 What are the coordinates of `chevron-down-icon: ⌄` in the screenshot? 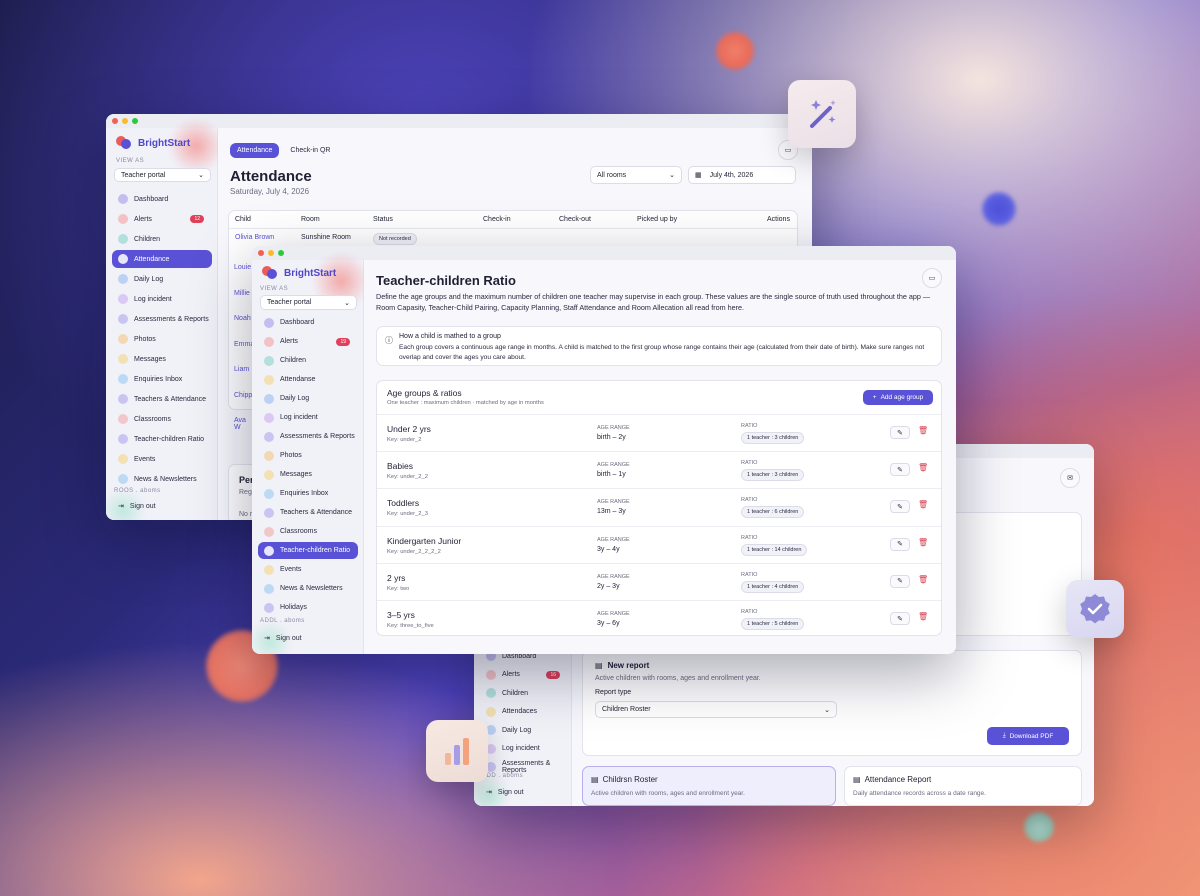 It's located at (672, 175).